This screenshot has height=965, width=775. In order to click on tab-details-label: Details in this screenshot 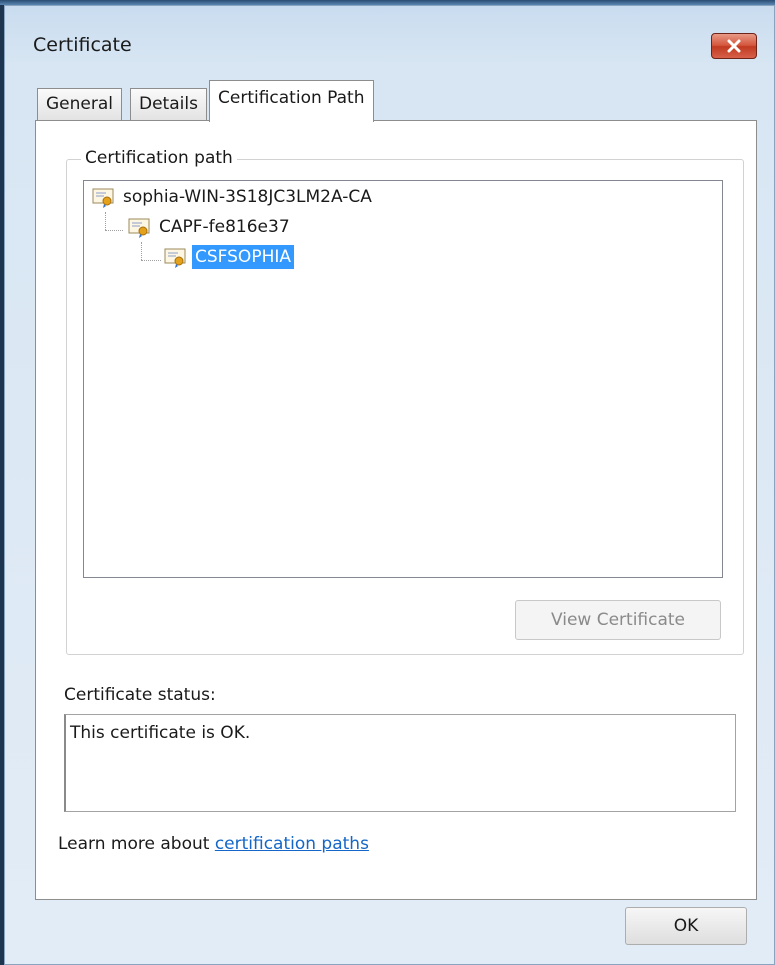, I will do `click(168, 104)`.